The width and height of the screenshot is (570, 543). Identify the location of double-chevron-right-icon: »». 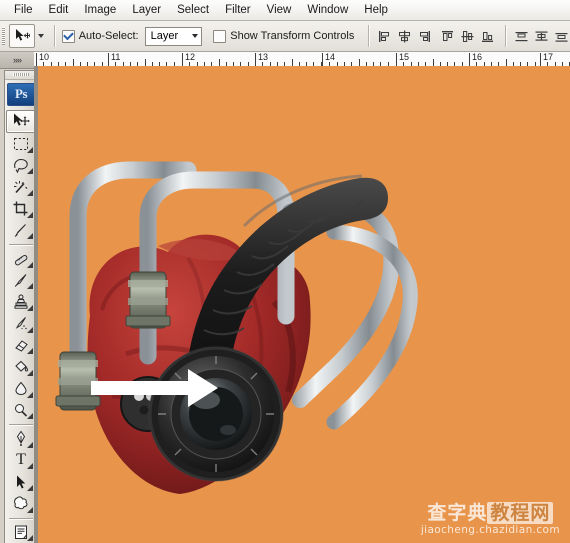
(17, 60).